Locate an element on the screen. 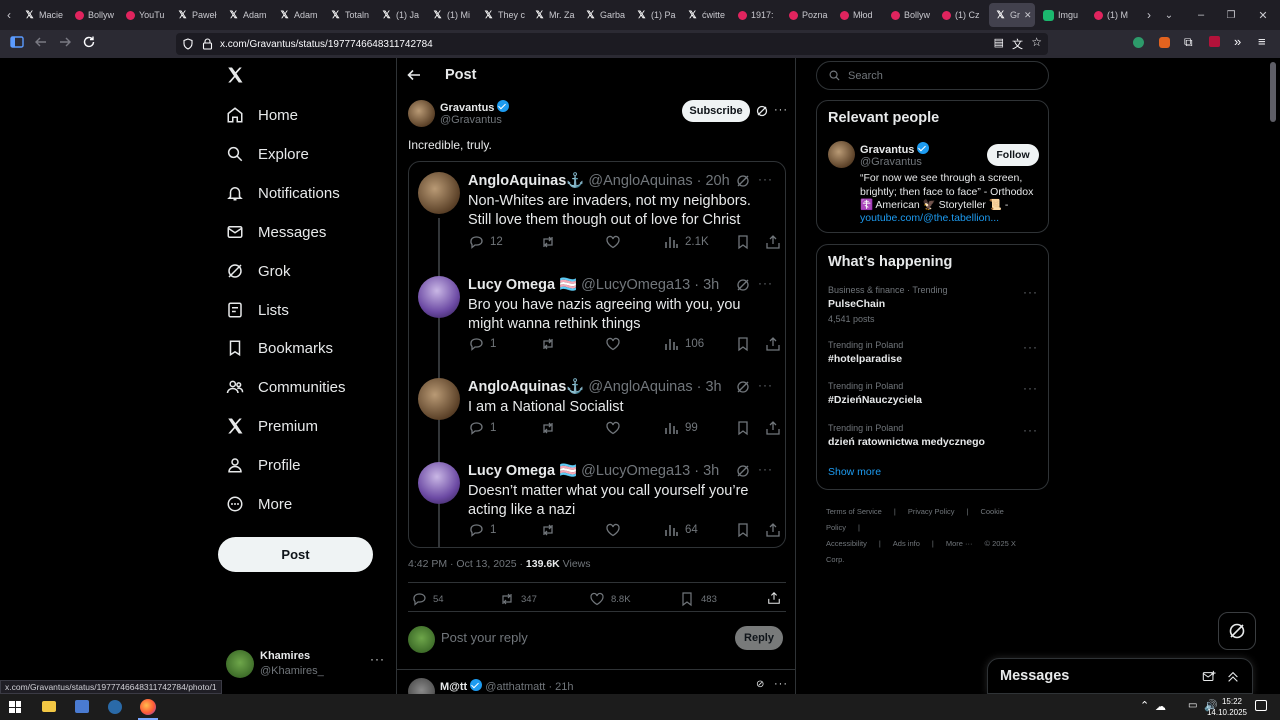 This screenshot has width=1280, height=720. close-tab-icon: ✕ is located at coordinates (1028, 15).